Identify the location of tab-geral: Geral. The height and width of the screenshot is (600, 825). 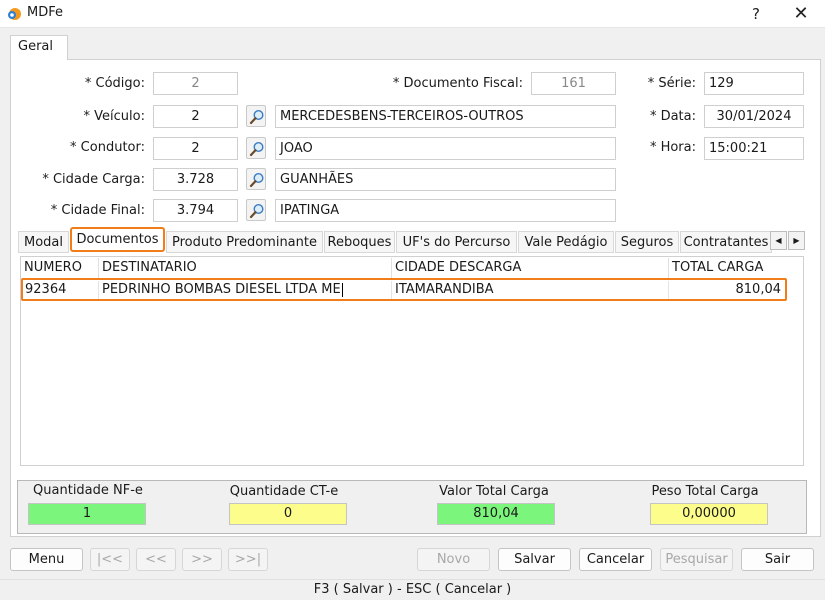
(39, 47).